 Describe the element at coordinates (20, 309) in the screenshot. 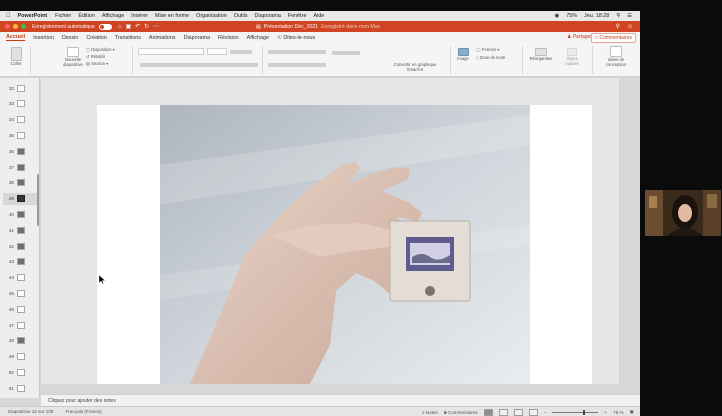

I see `slide-thumbnail: 46` at that location.